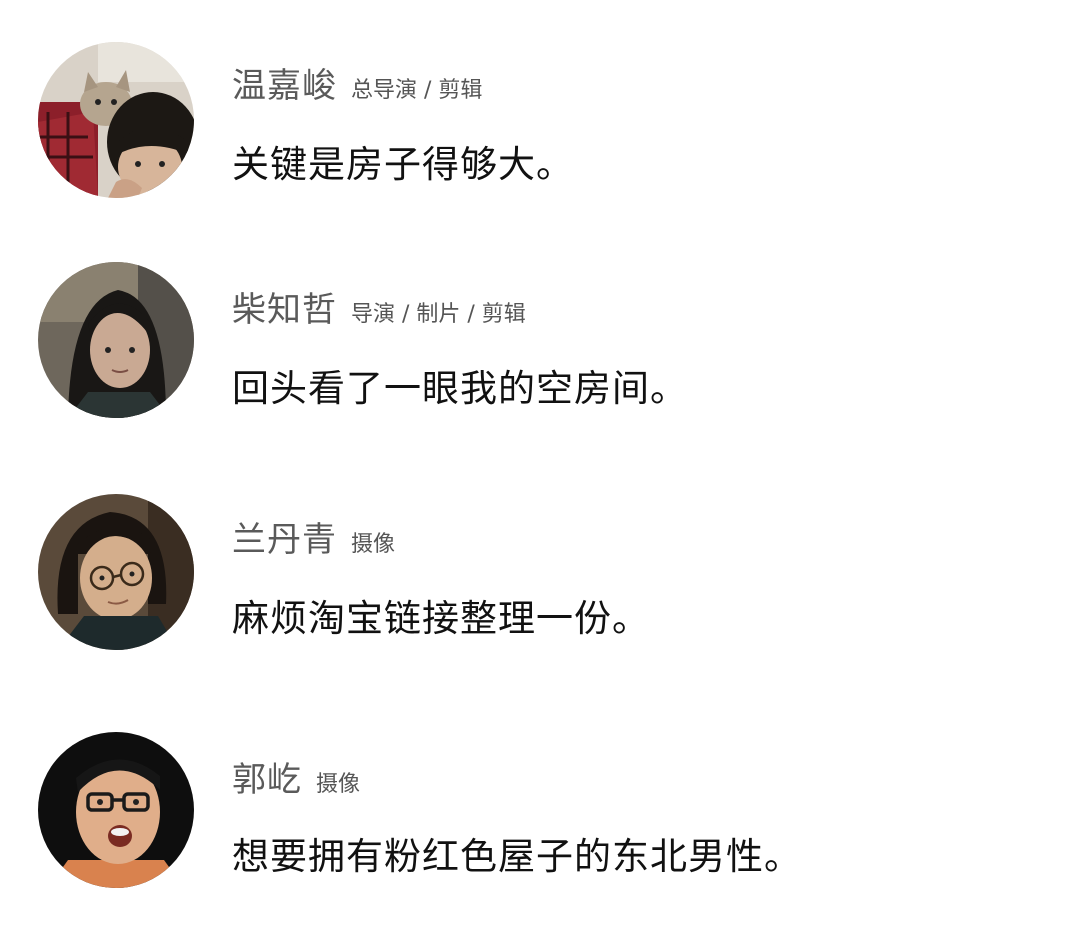 This screenshot has height=926, width=1080. I want to click on woman-long-hair-avatar-icon, so click(116, 340).